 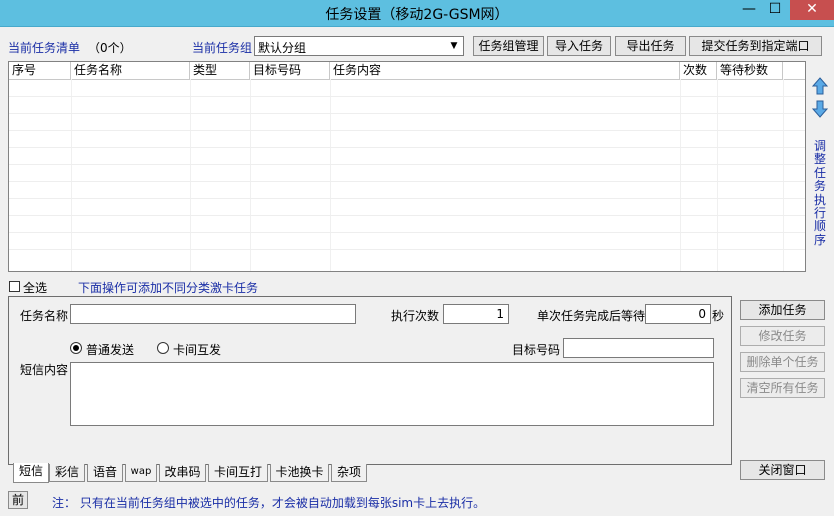 What do you see at coordinates (678, 314) in the screenshot?
I see `wait-seconds-input: 0` at bounding box center [678, 314].